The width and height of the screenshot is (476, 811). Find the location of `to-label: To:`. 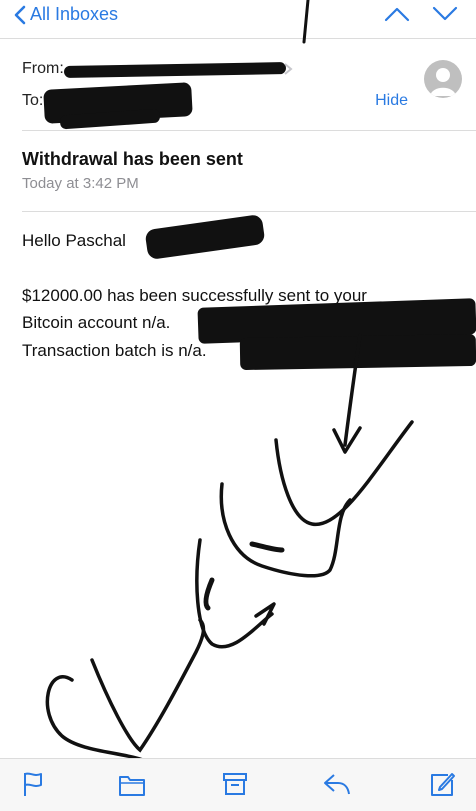

to-label: To: is located at coordinates (33, 100).